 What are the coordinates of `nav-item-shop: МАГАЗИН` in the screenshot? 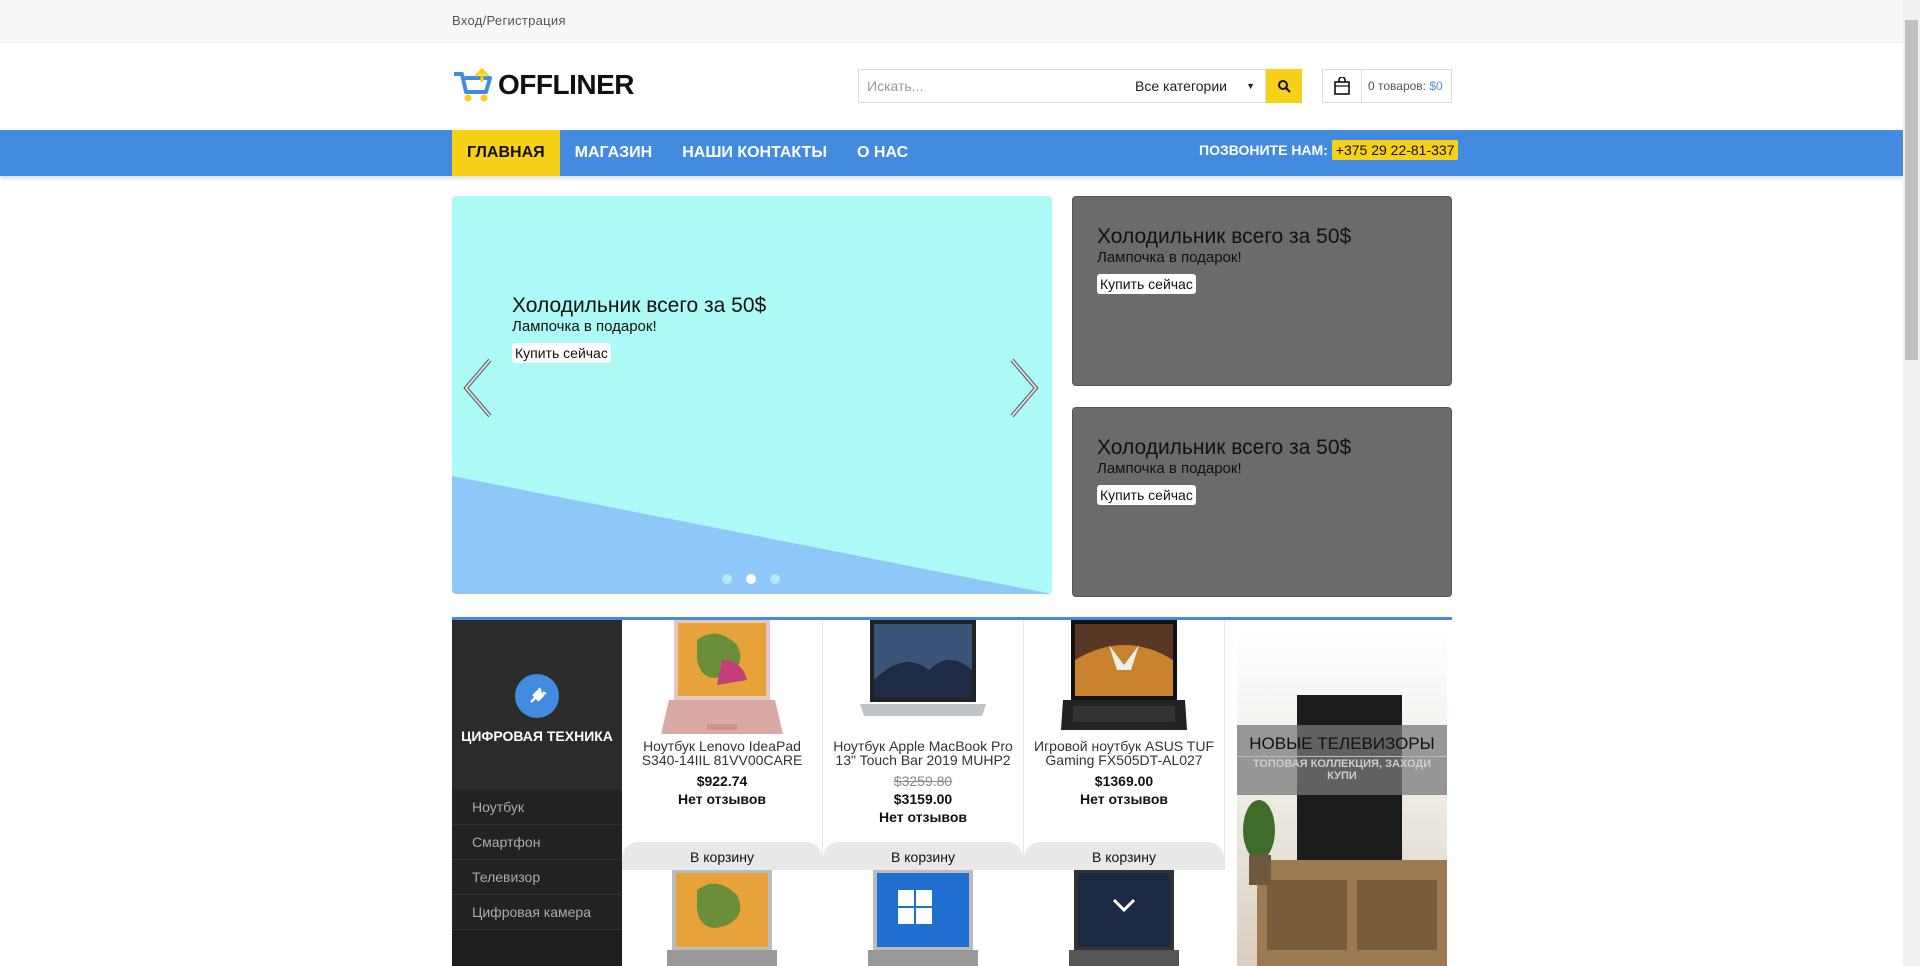 It's located at (614, 153).